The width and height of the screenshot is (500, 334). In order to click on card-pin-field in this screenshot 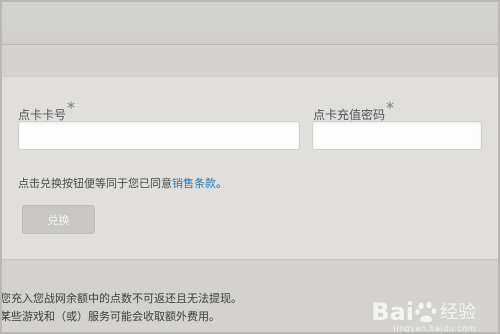, I will do `click(397, 135)`.